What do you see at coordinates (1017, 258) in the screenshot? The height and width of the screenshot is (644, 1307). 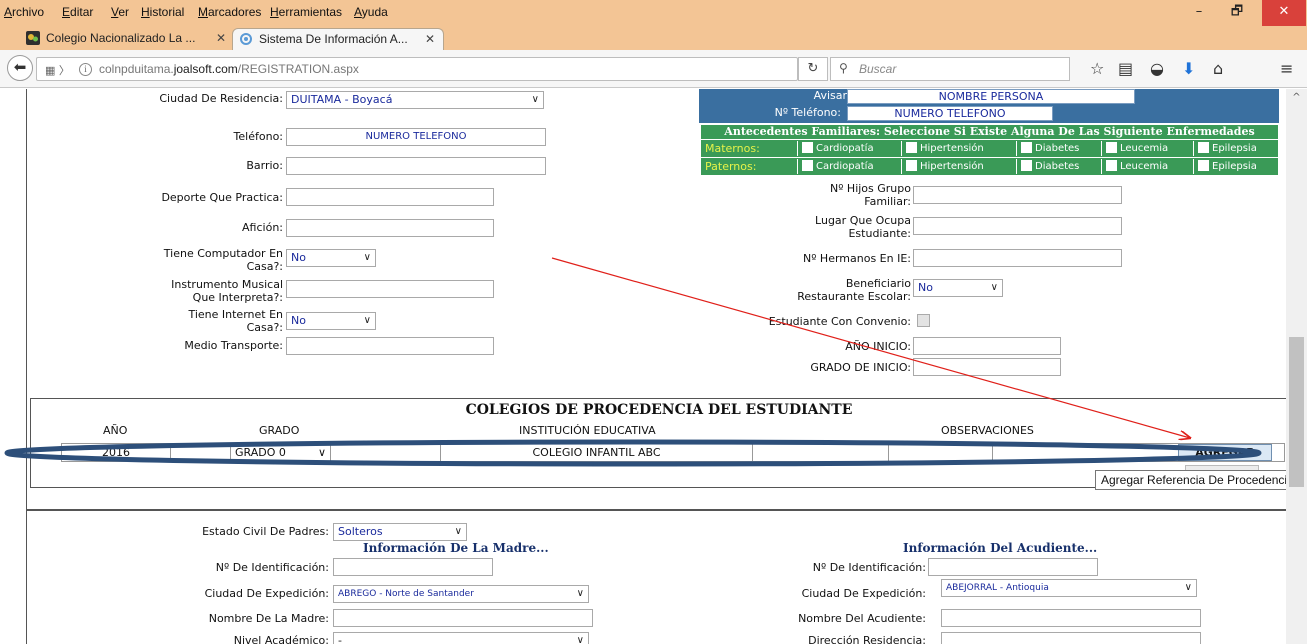 I see `hermanos-input` at bounding box center [1017, 258].